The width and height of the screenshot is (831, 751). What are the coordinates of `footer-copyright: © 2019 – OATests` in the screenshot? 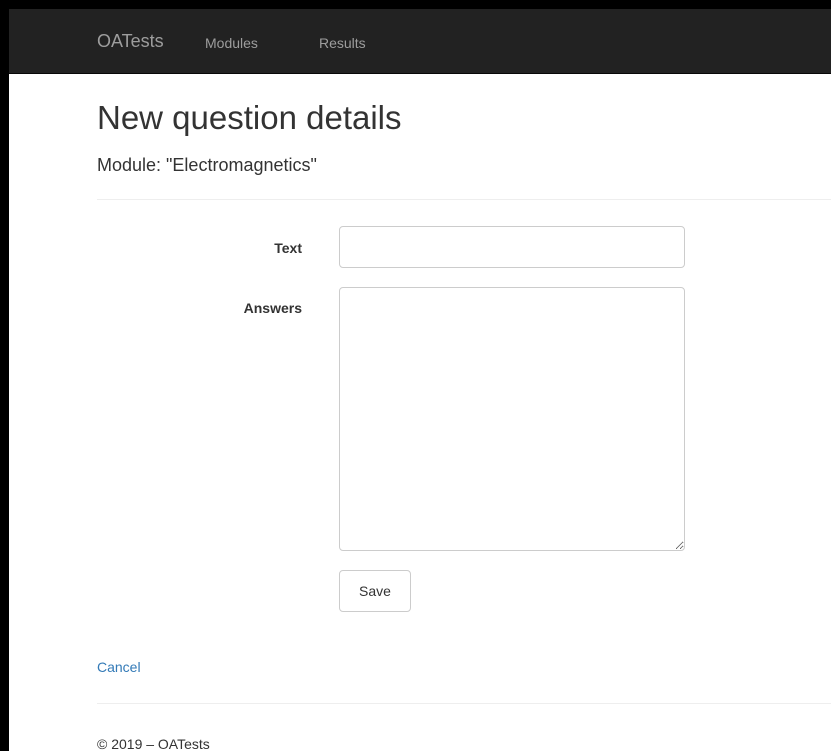 It's located at (153, 743).